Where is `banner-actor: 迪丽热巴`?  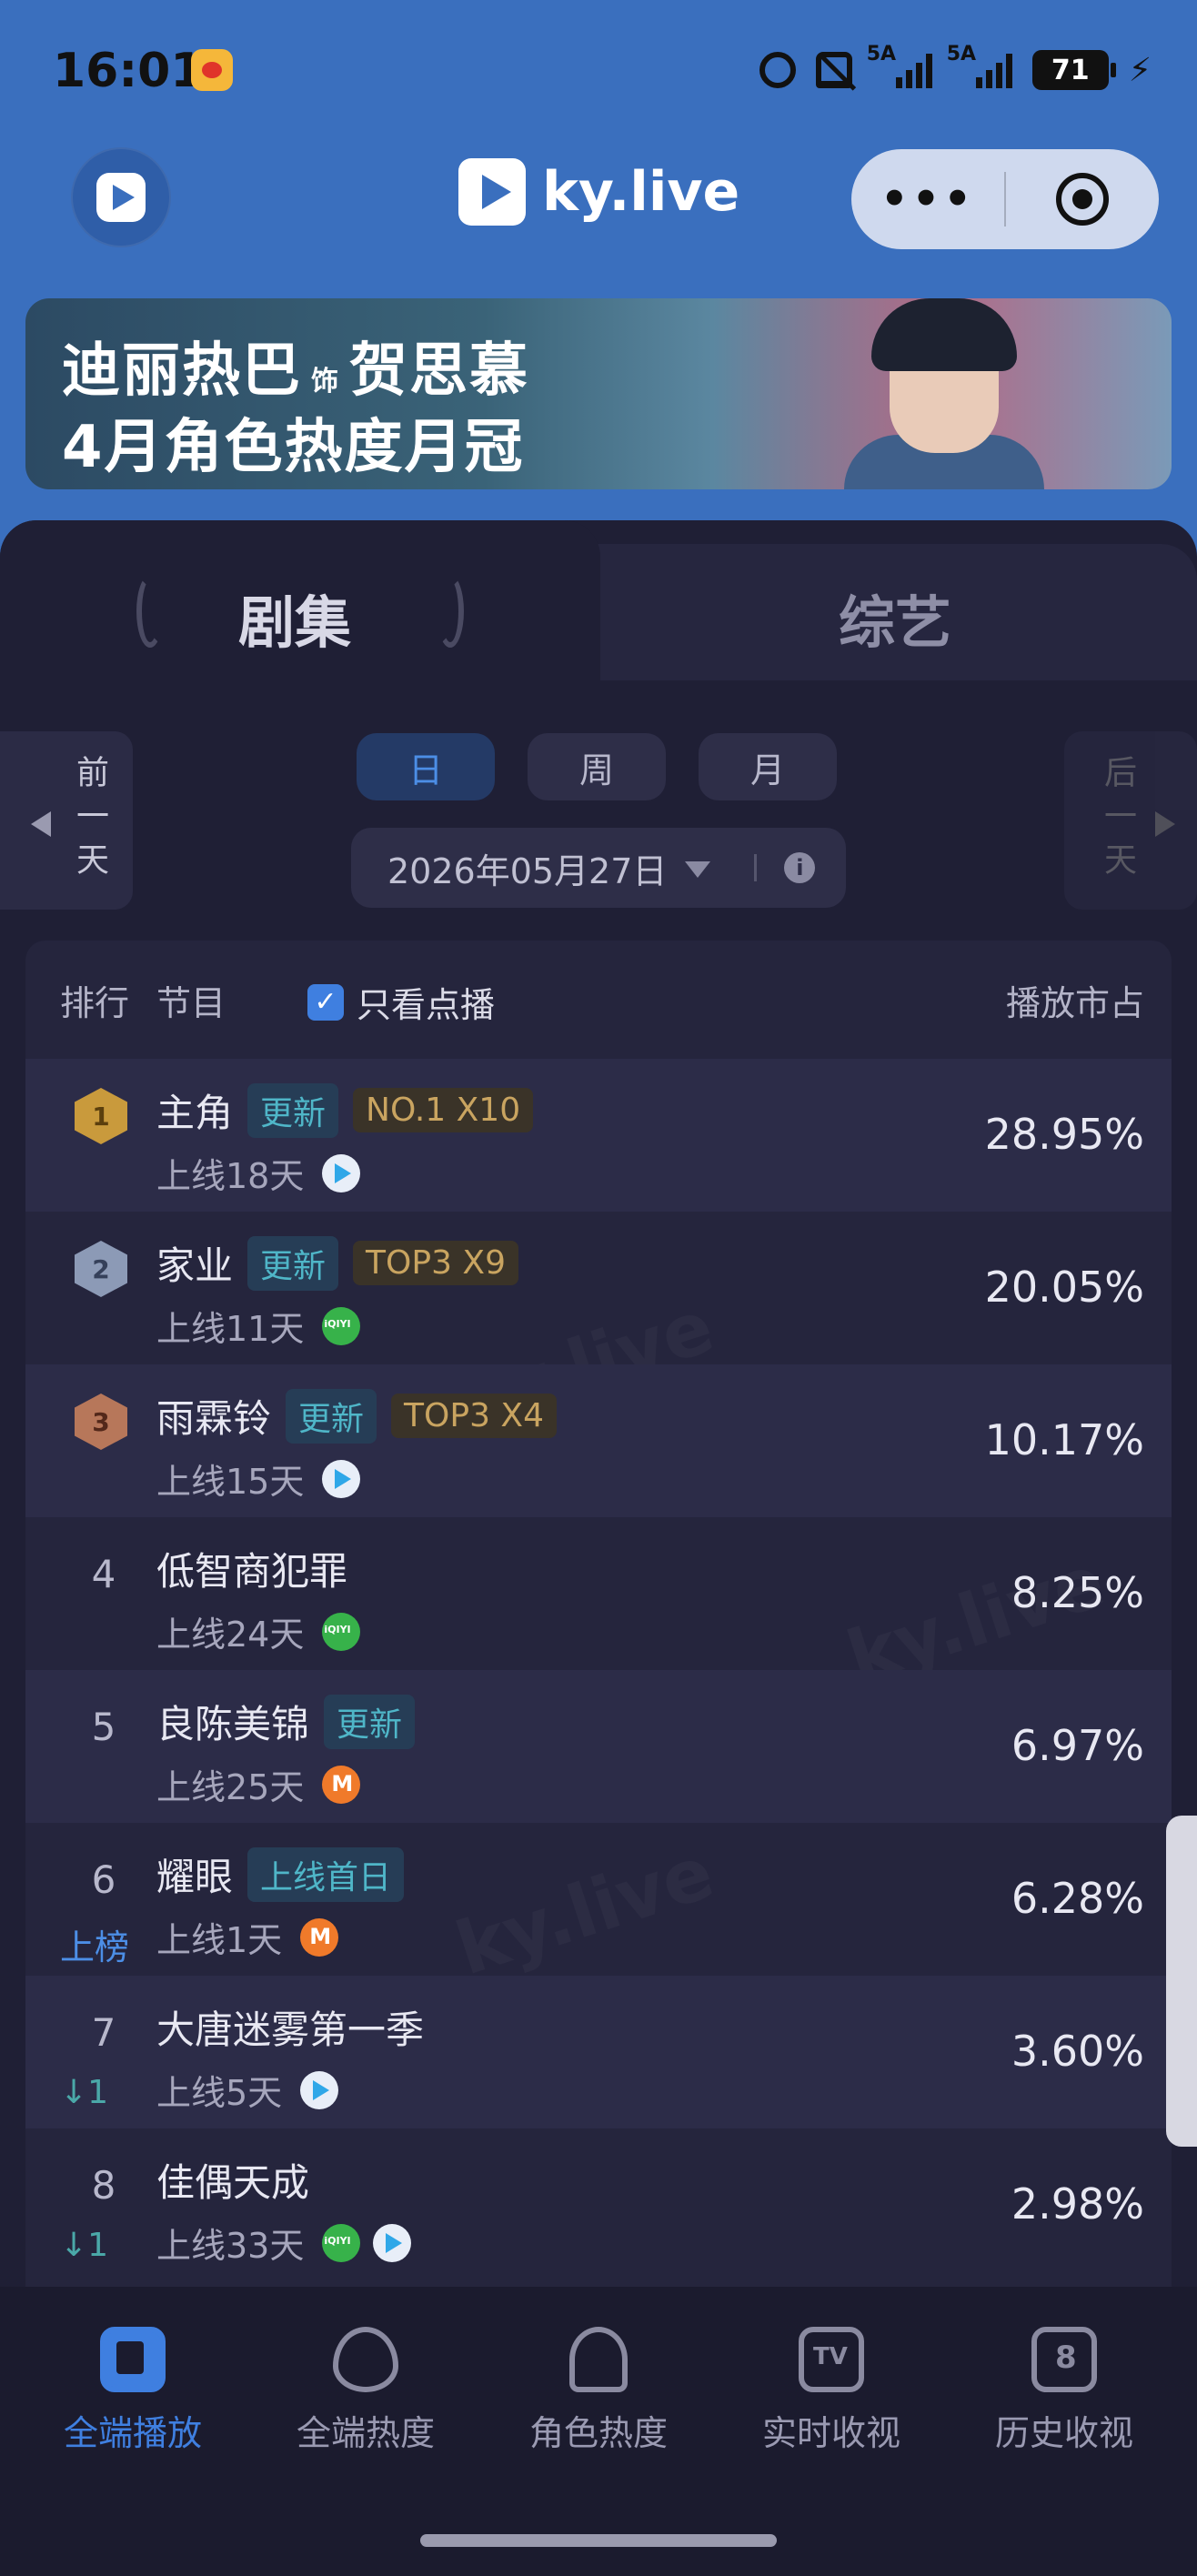
banner-actor: 迪丽热巴 is located at coordinates (182, 371).